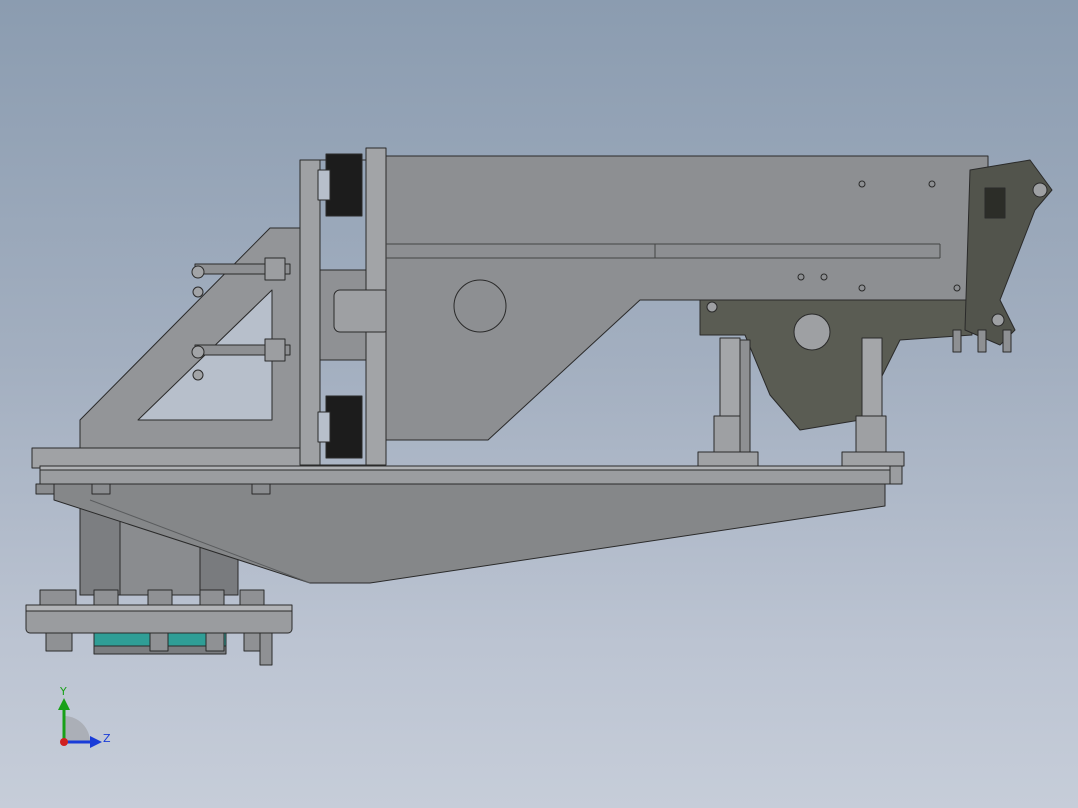  Describe the element at coordinates (340, 185) in the screenshot. I see `rail-block-top` at that location.